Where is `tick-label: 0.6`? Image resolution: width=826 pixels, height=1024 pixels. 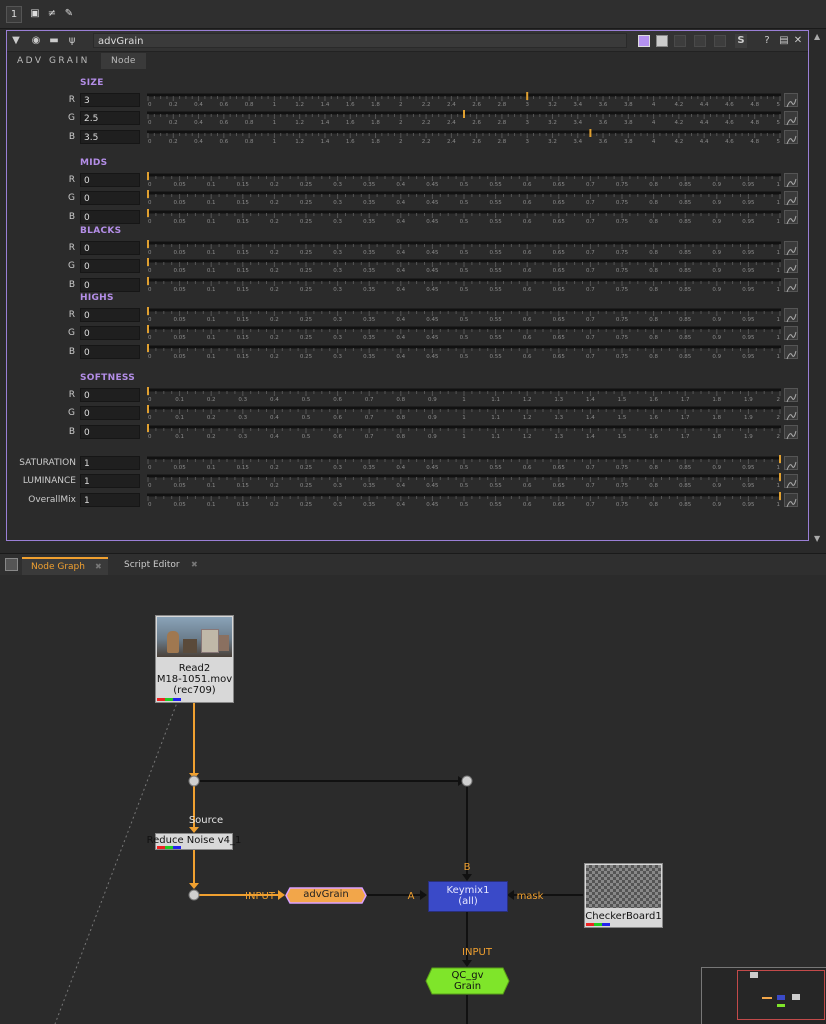
tick-label: 0.6 is located at coordinates (527, 290).